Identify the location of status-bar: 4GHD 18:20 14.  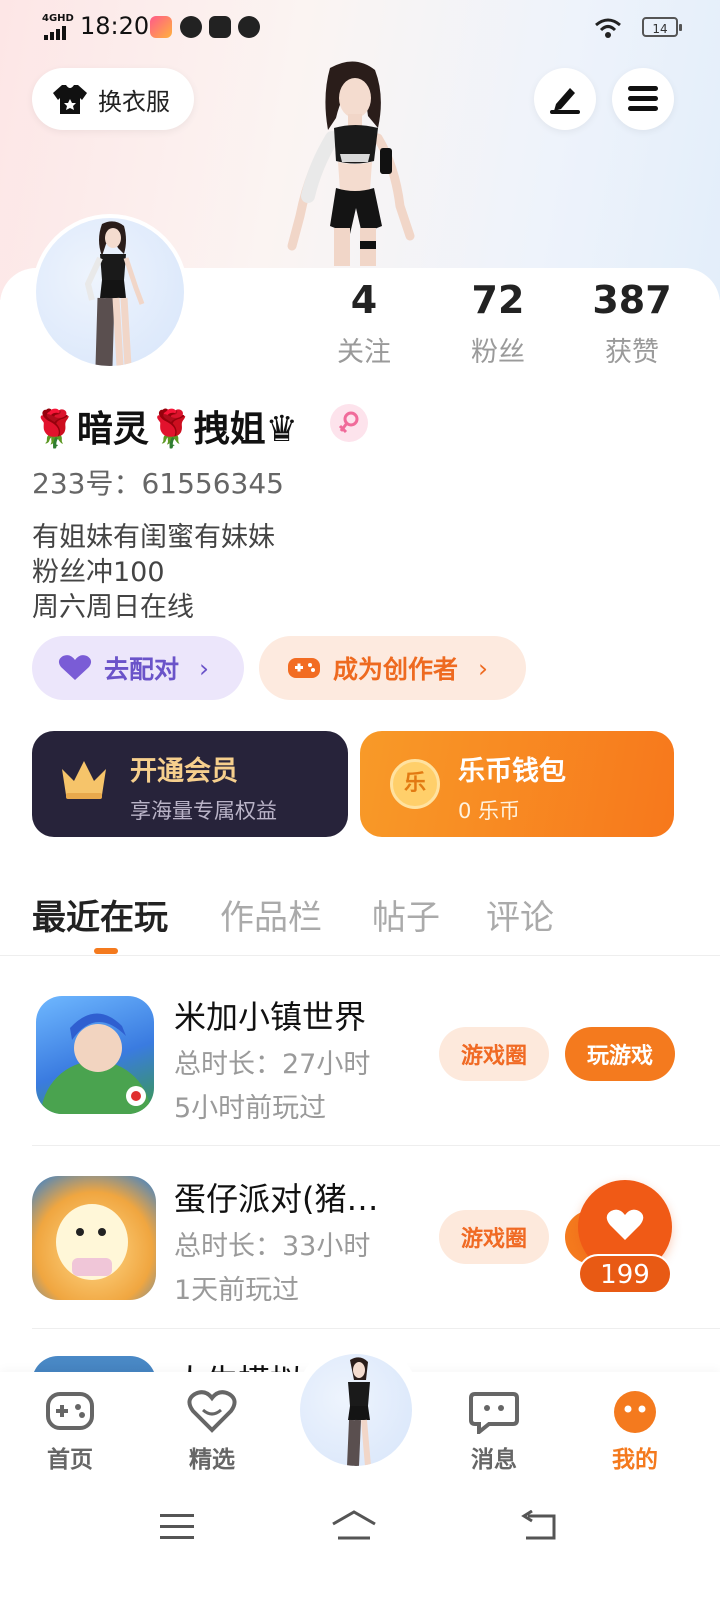
(360, 28).